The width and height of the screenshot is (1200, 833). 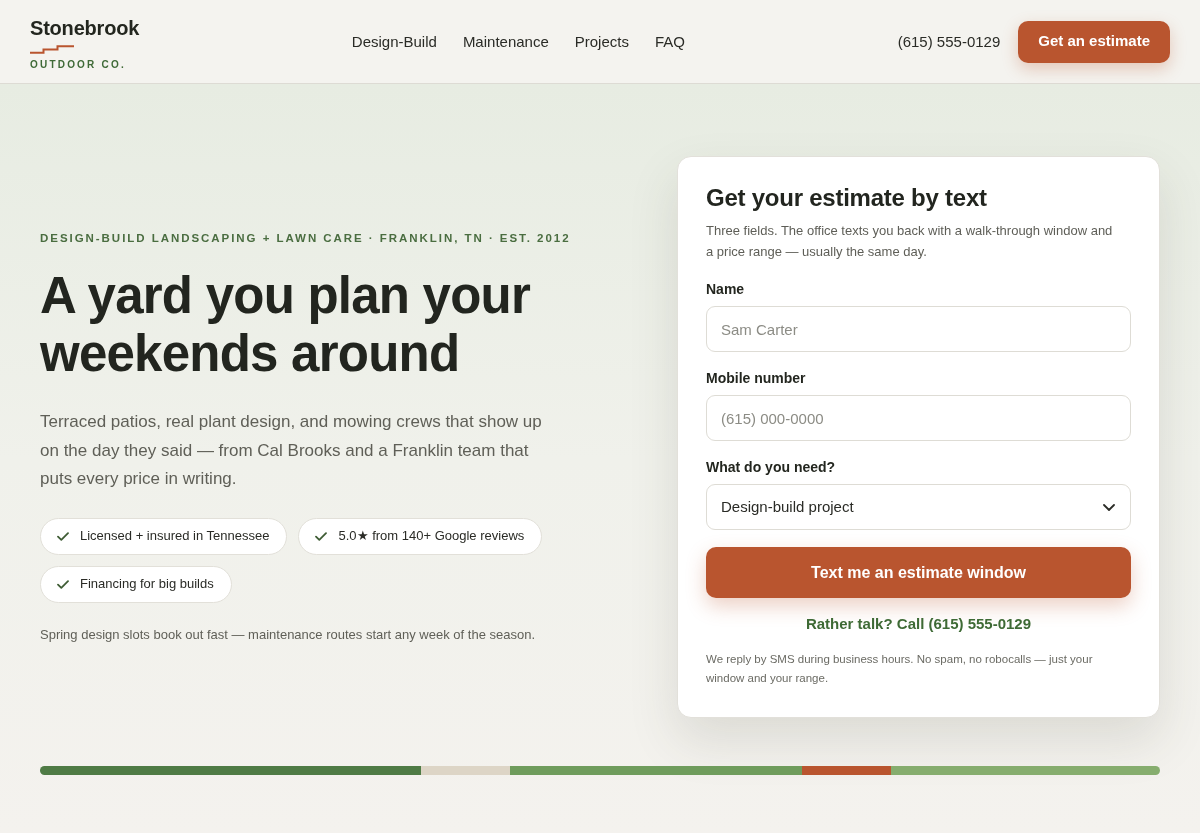 What do you see at coordinates (78, 64) in the screenshot?
I see `brand-tagline: OUTDOOR CO.` at bounding box center [78, 64].